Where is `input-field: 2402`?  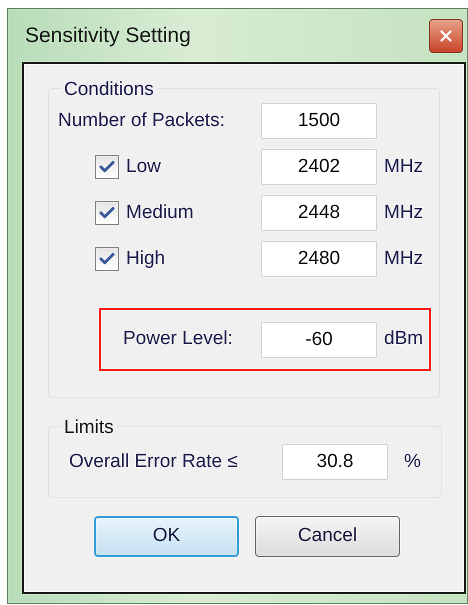 input-field: 2402 is located at coordinates (319, 167).